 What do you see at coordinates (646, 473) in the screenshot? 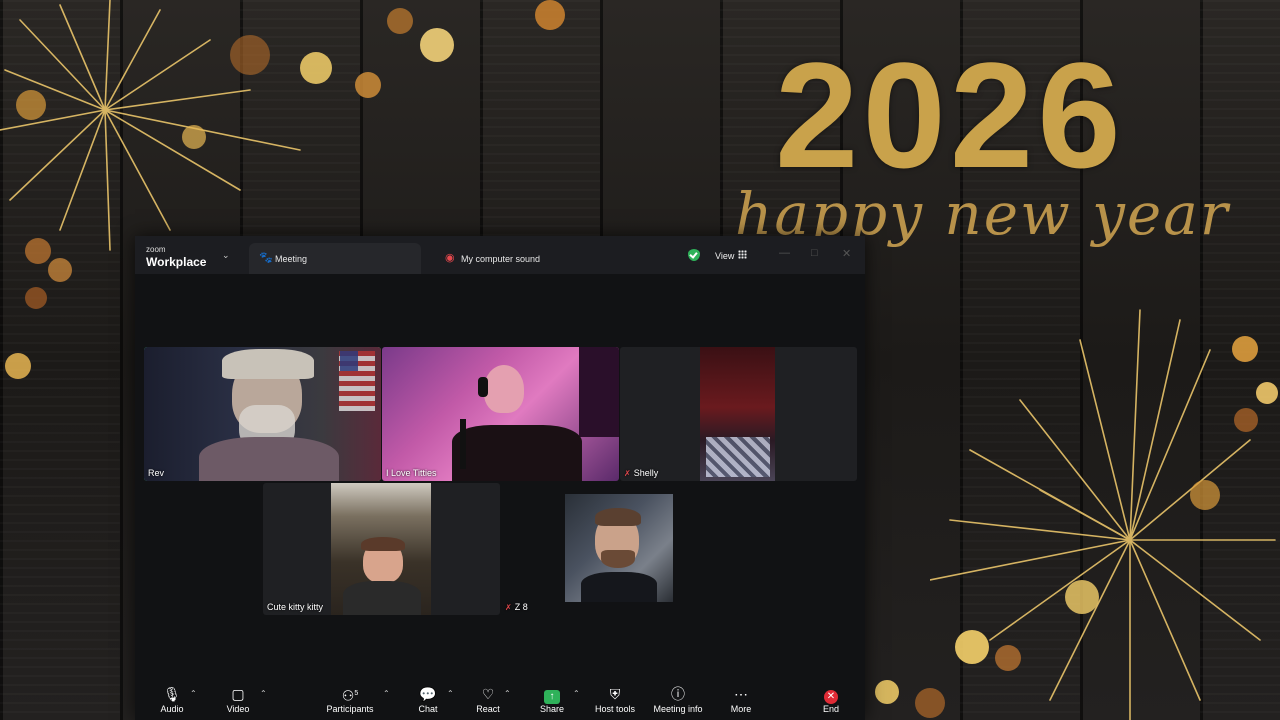
I see `participant-name-text: Shelly` at bounding box center [646, 473].